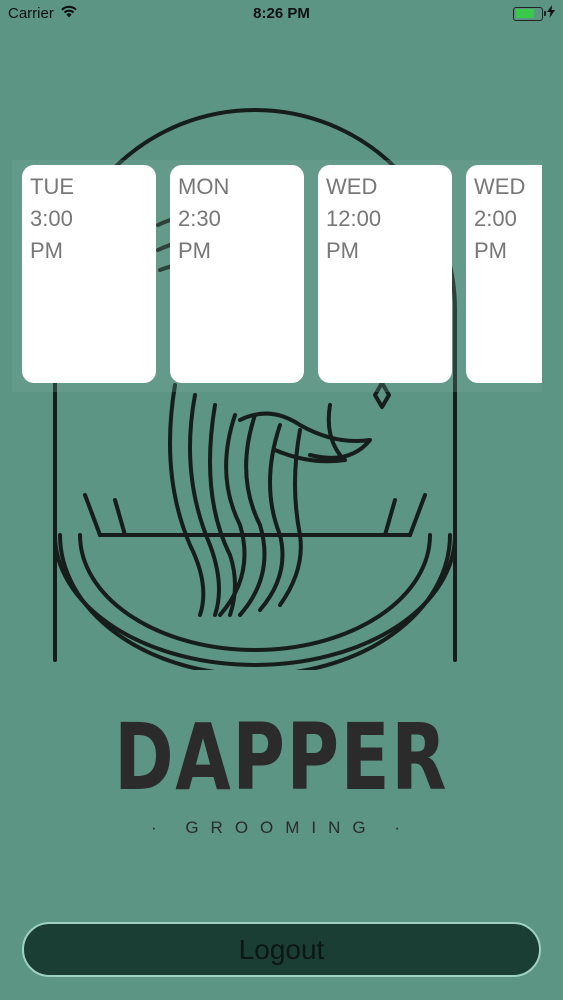 This screenshot has width=563, height=1000. What do you see at coordinates (281, 827) in the screenshot?
I see `brand-subtitle: · GROOMING ·` at bounding box center [281, 827].